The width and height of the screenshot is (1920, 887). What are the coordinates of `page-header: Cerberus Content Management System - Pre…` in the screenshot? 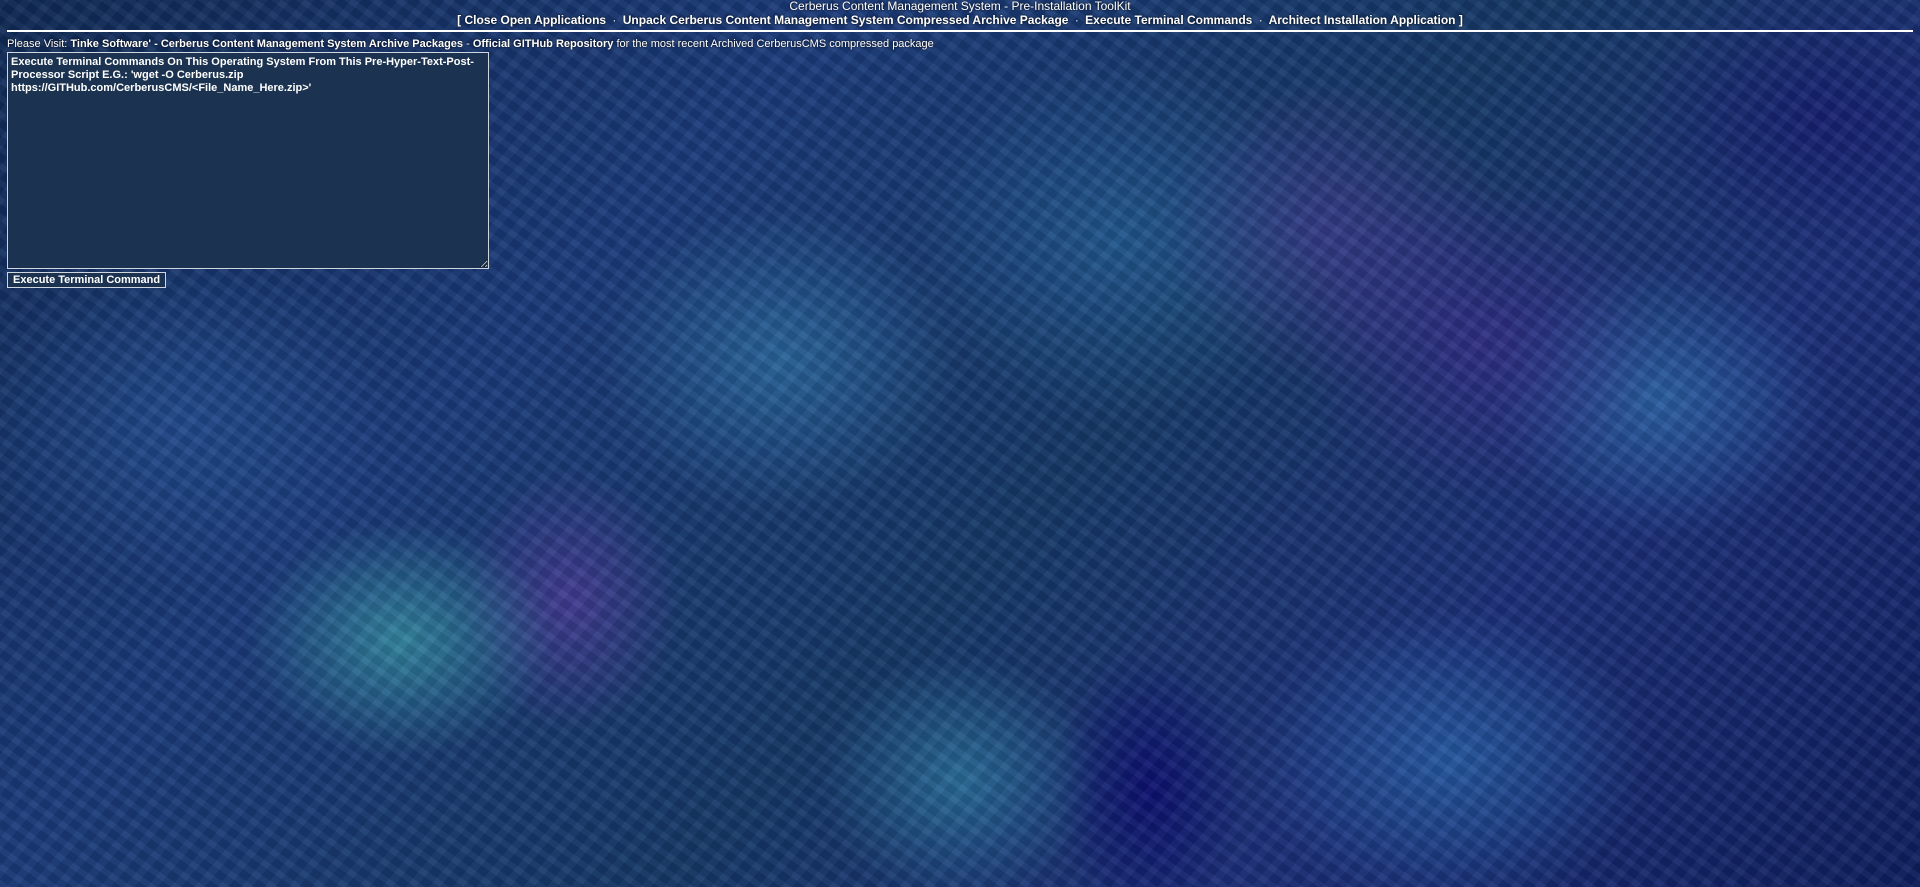 It's located at (960, 13).